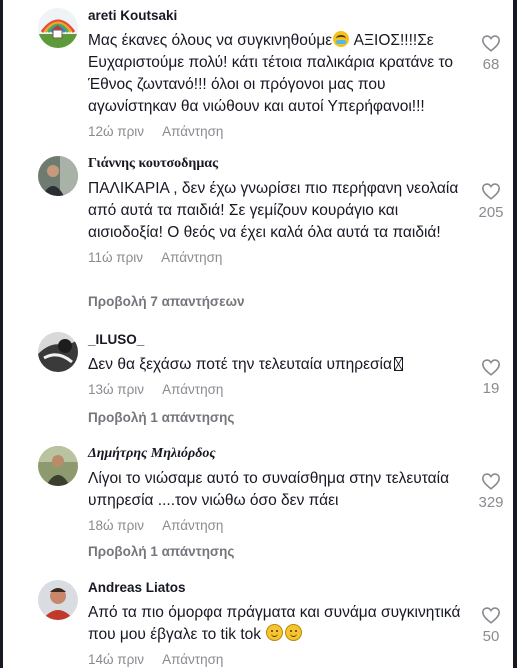 The width and height of the screenshot is (517, 668). Describe the element at coordinates (491, 53) in the screenshot. I see `like-button: 68` at that location.